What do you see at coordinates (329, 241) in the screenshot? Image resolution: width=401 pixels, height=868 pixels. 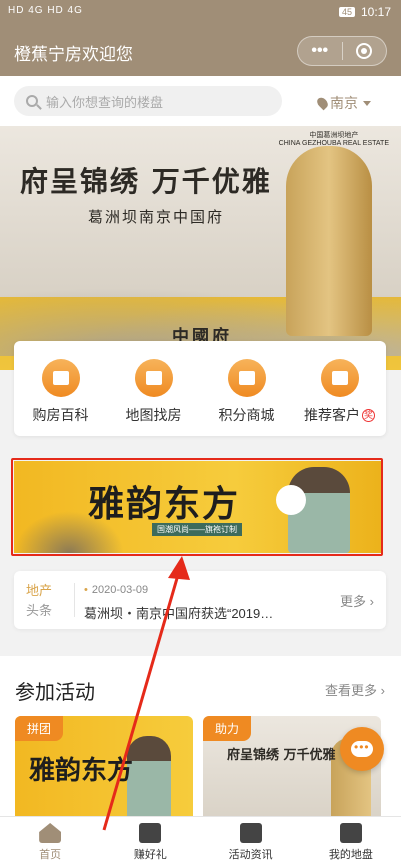 I see `qipao-image` at bounding box center [329, 241].